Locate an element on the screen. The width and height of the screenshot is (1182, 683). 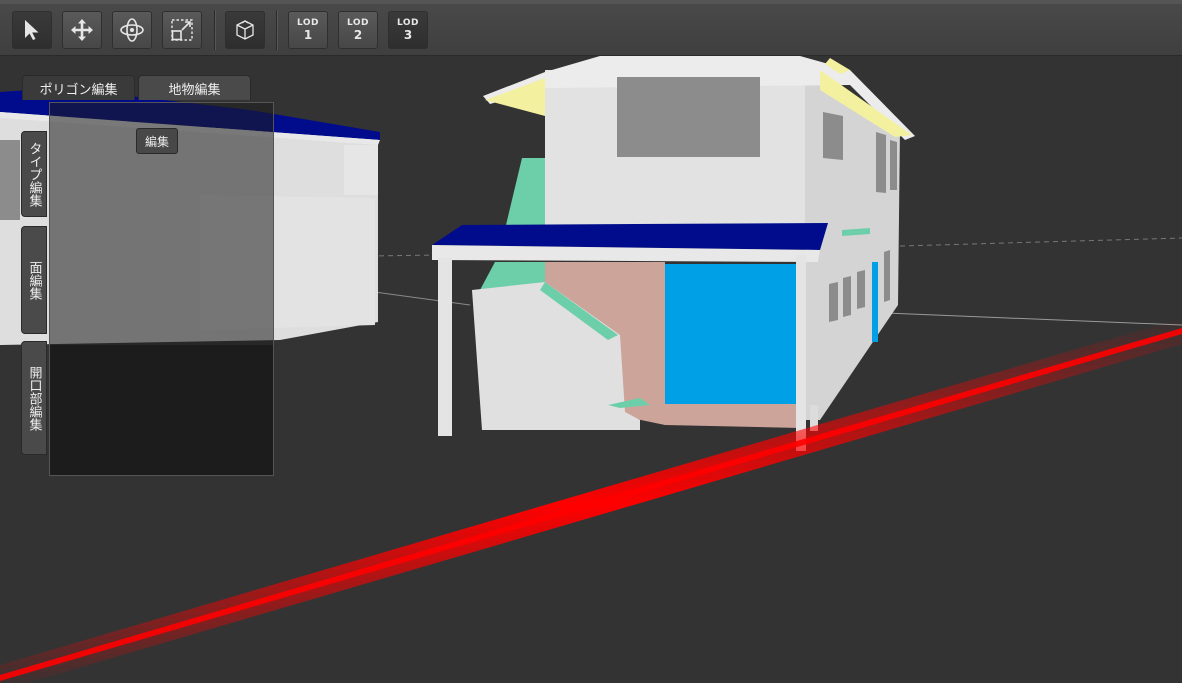
tab-polygon-edit: ポリゴン編集 is located at coordinates (78, 87).